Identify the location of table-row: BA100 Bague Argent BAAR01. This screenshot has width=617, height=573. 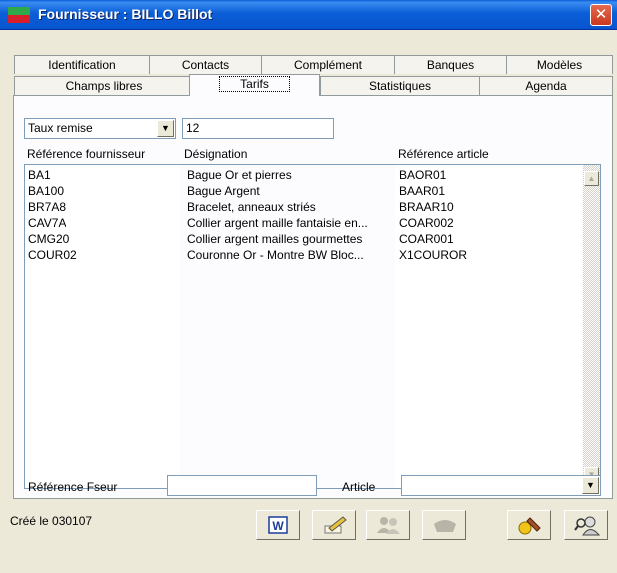
(305, 191).